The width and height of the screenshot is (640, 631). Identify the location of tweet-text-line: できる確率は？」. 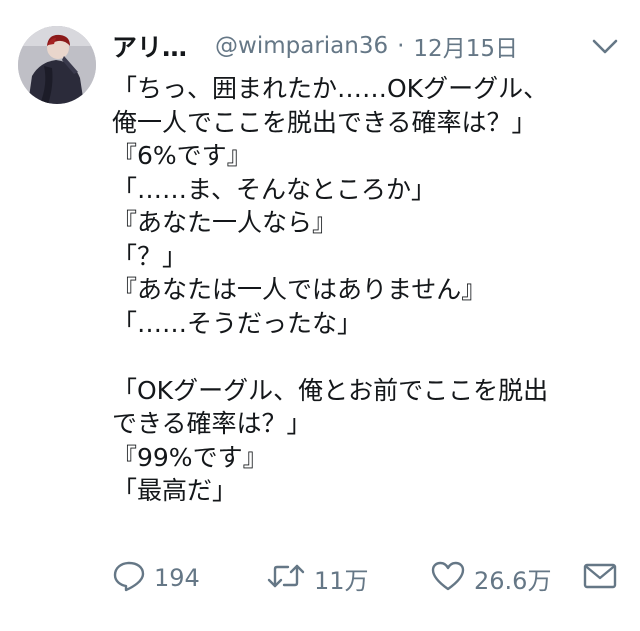
(212, 423).